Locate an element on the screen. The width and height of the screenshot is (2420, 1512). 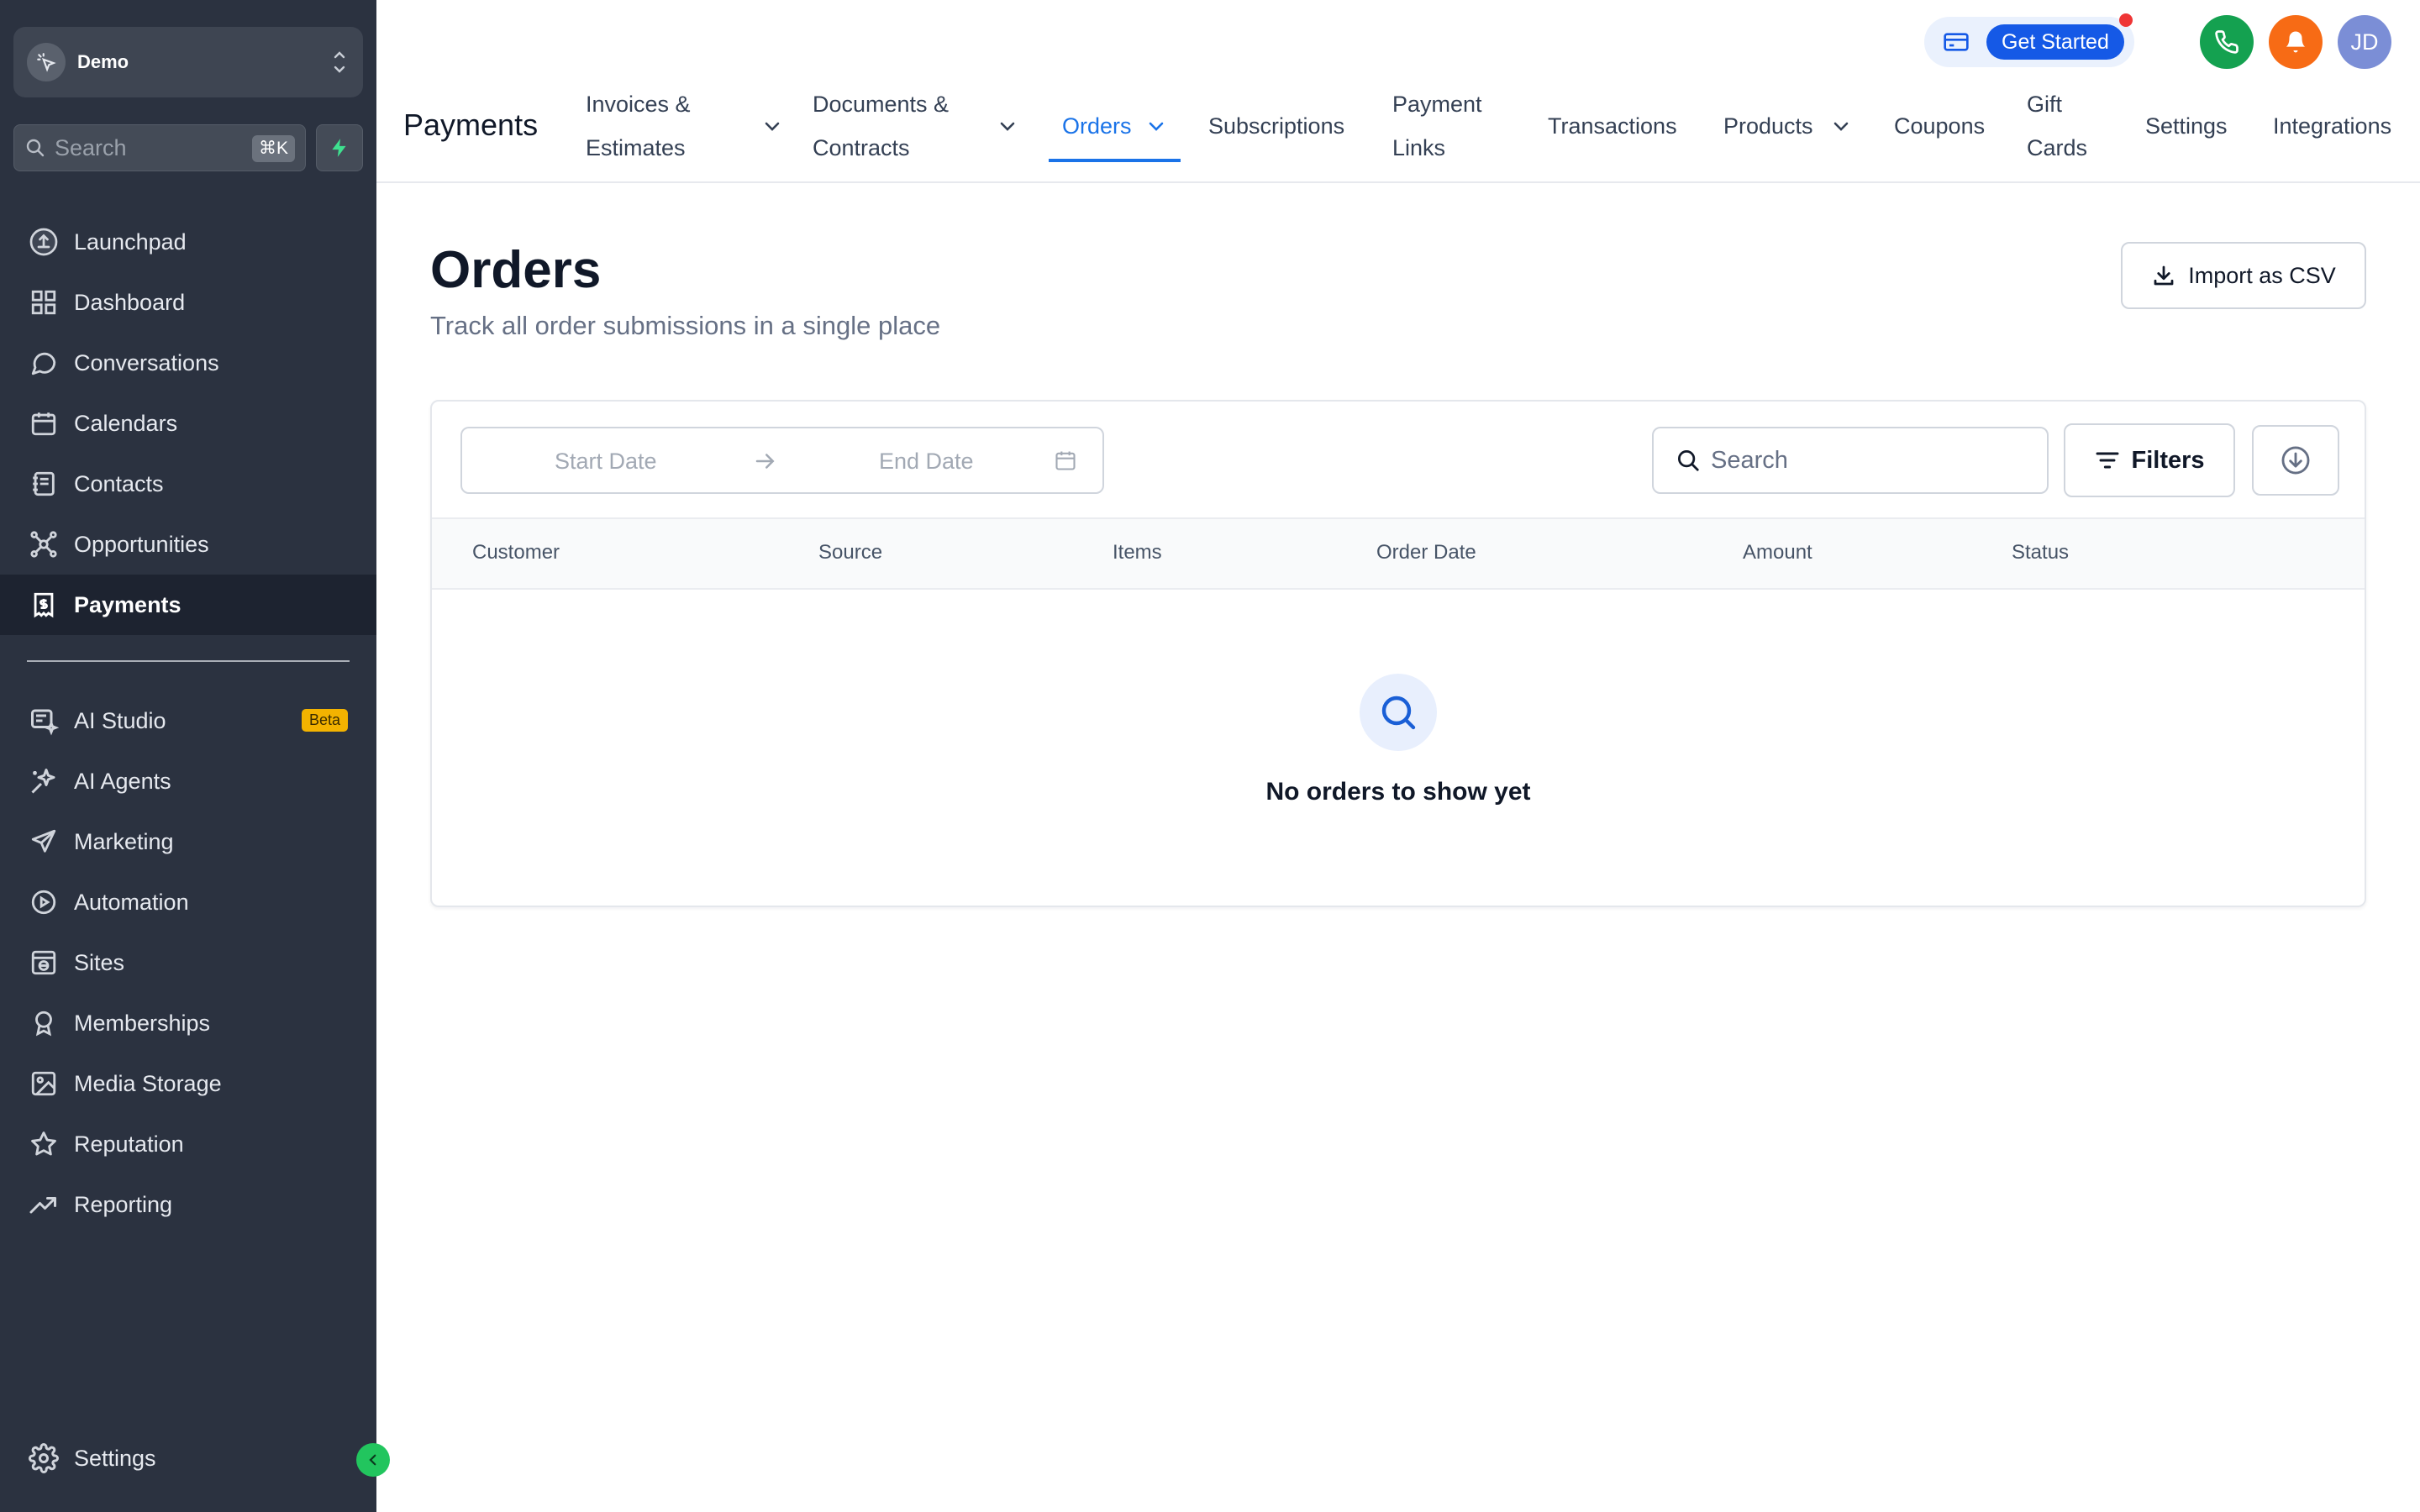
sidebar-search-input: Search ⌘K is located at coordinates (159, 147).